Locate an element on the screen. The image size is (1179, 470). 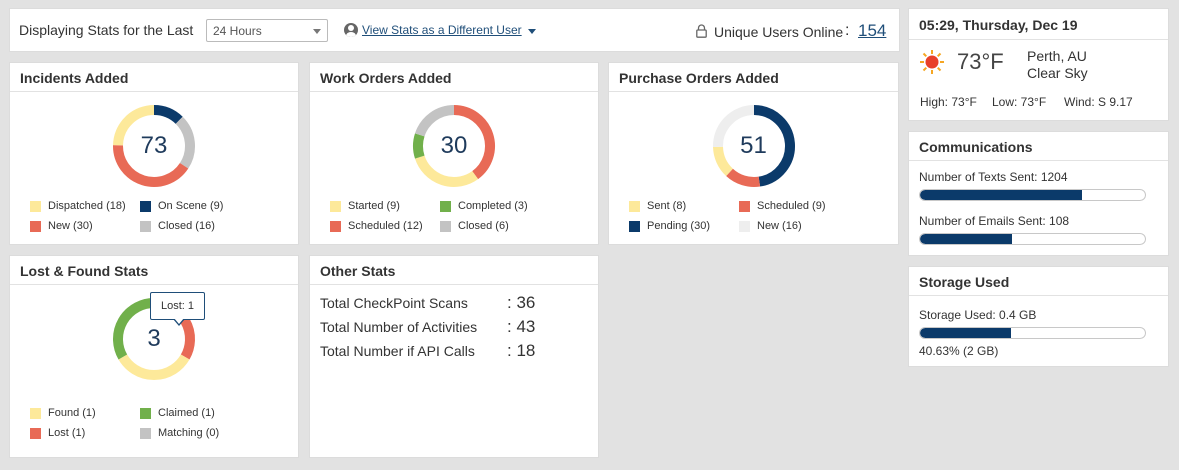
caret-down-icon is located at coordinates (532, 31).